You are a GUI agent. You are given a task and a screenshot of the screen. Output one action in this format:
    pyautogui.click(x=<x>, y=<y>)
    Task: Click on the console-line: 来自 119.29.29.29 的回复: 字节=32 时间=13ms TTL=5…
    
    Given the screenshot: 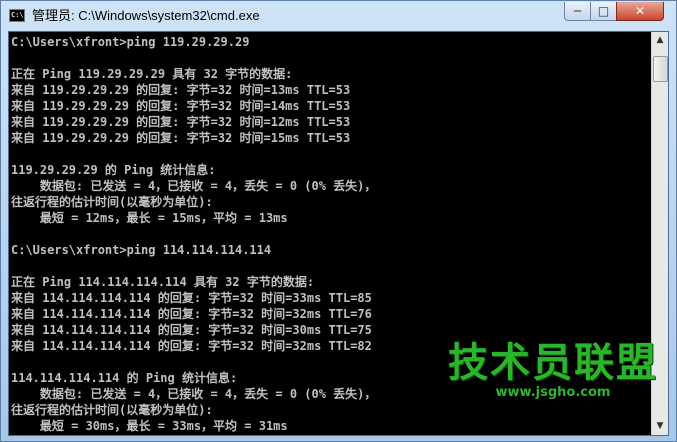 What is the action you would take?
    pyautogui.click(x=181, y=90)
    